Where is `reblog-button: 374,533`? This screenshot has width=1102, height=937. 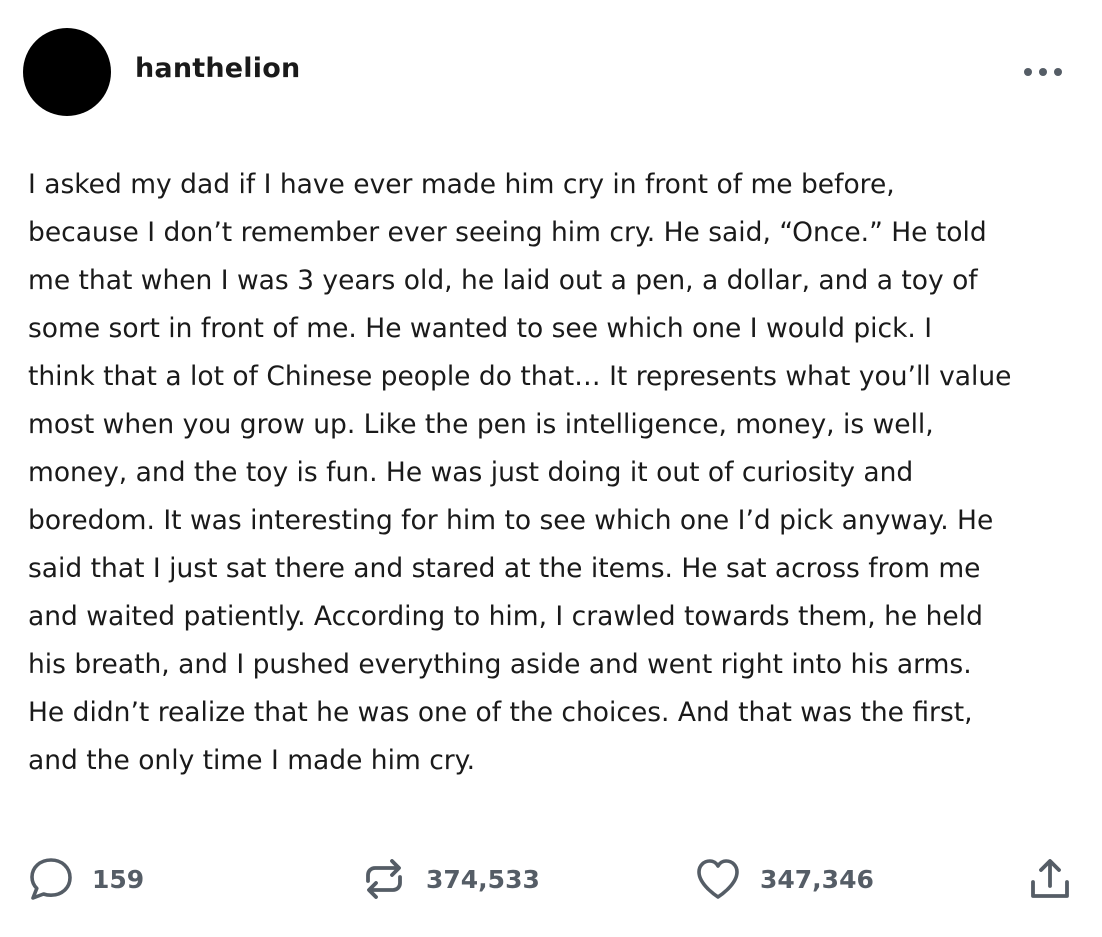
reblog-button: 374,533 is located at coordinates (450, 879).